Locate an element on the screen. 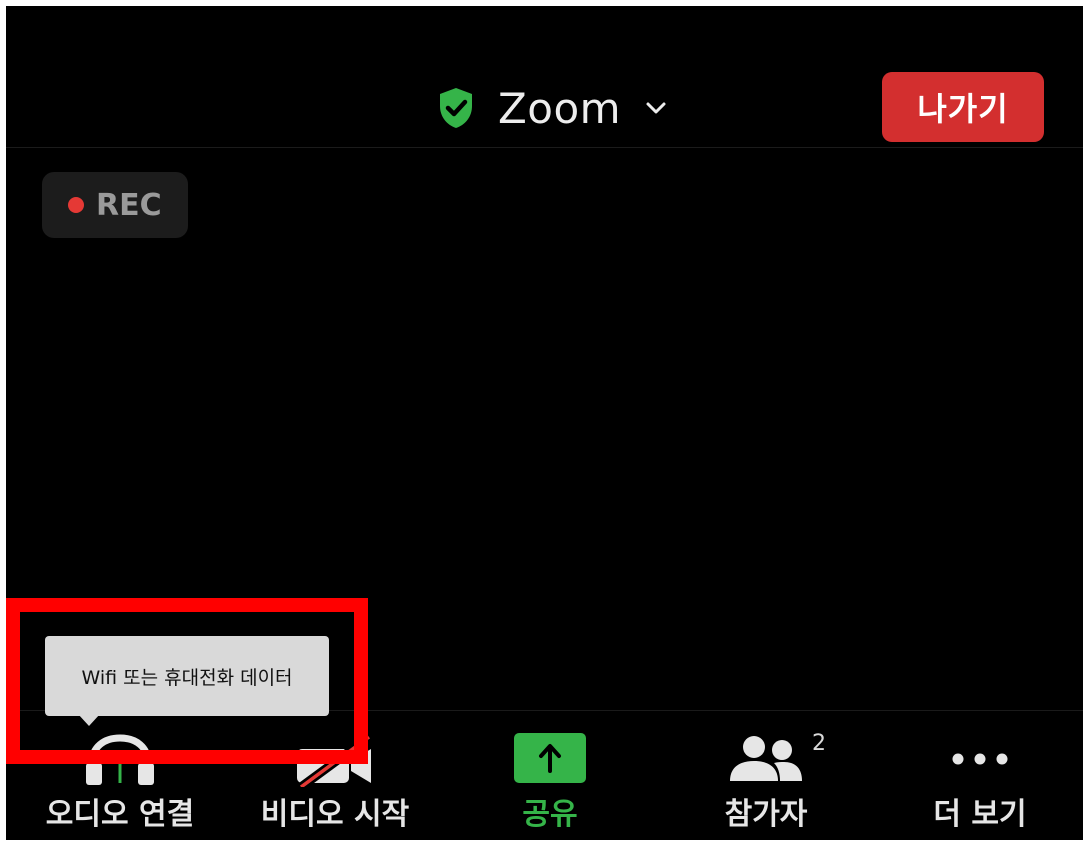  share-button: 공유 is located at coordinates (550, 775).